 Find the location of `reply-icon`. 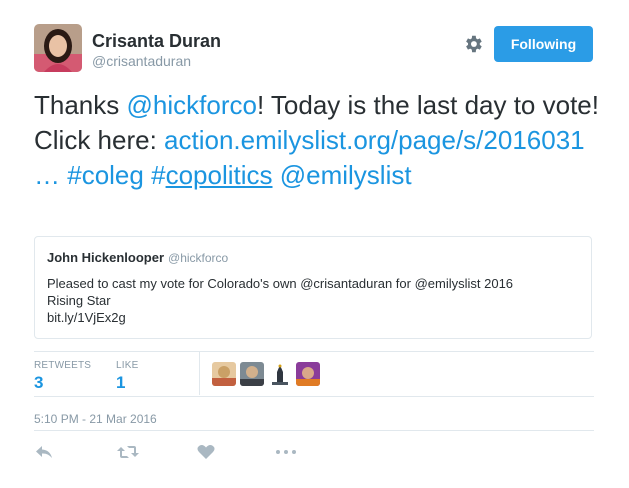

reply-icon is located at coordinates (44, 452).